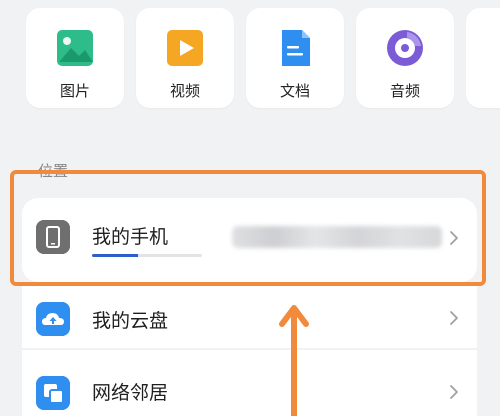 This screenshot has height=416, width=500. Describe the element at coordinates (337, 237) in the screenshot. I see `storage-info-blurred` at that location.